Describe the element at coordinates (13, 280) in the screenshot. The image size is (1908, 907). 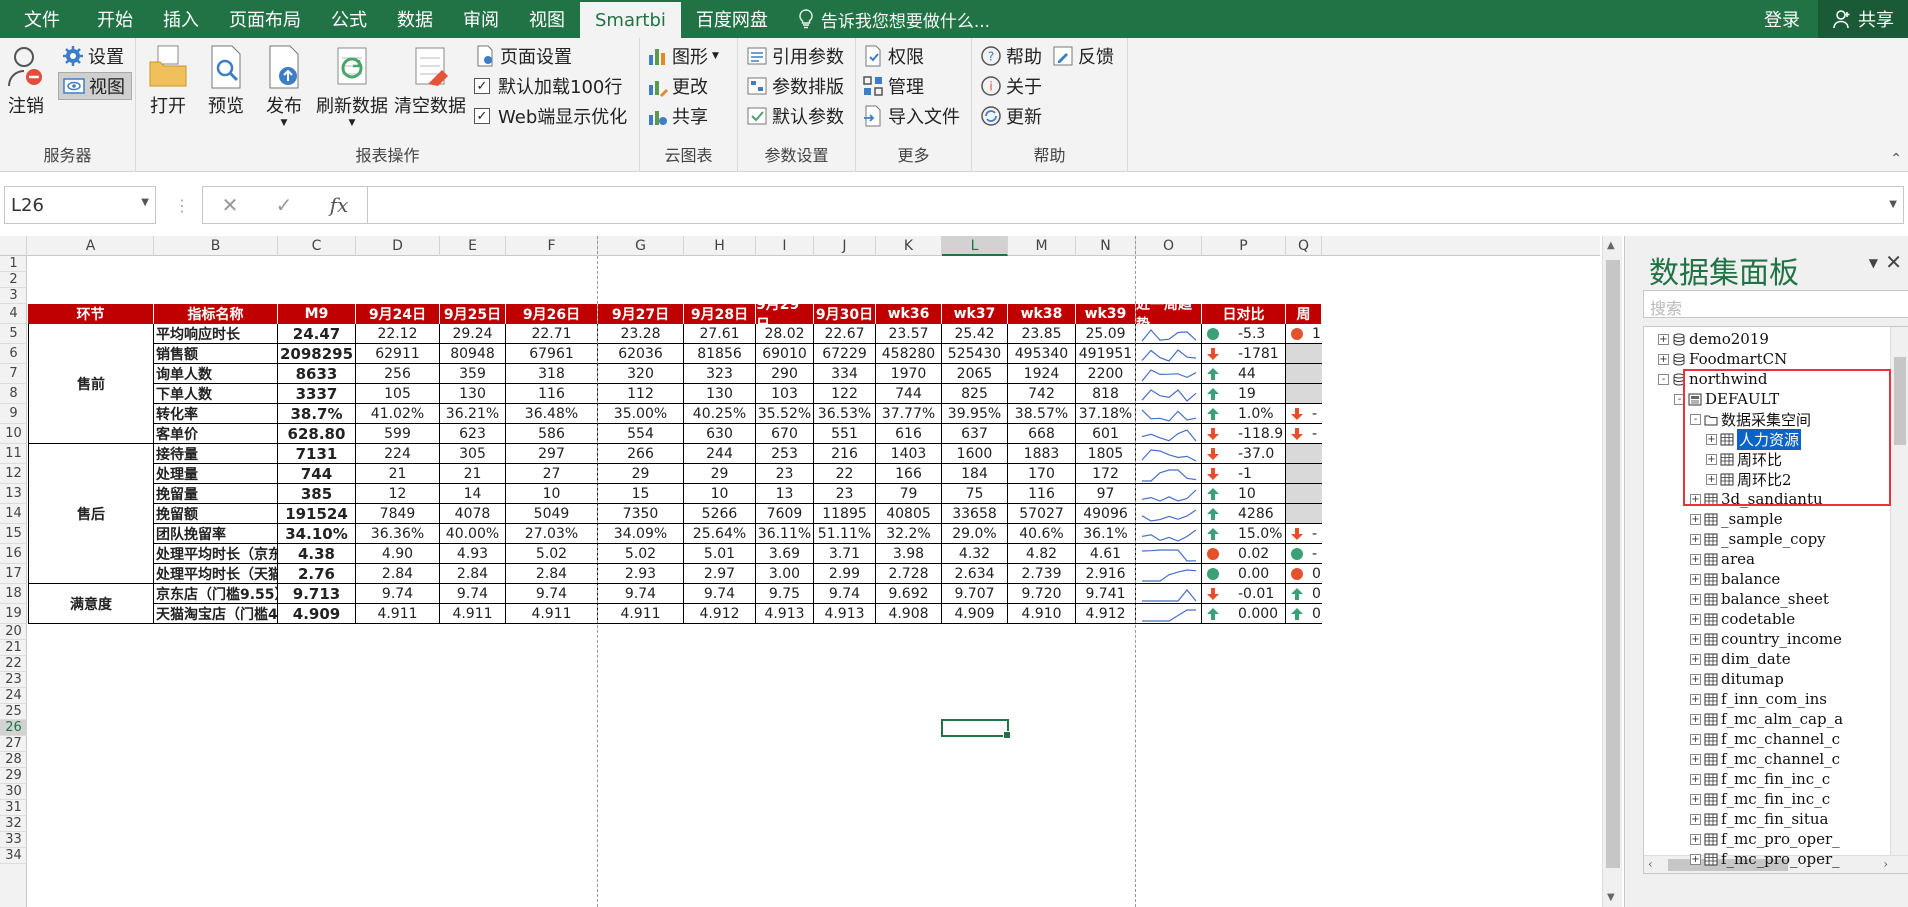
I see `row-header-2: 2` at that location.